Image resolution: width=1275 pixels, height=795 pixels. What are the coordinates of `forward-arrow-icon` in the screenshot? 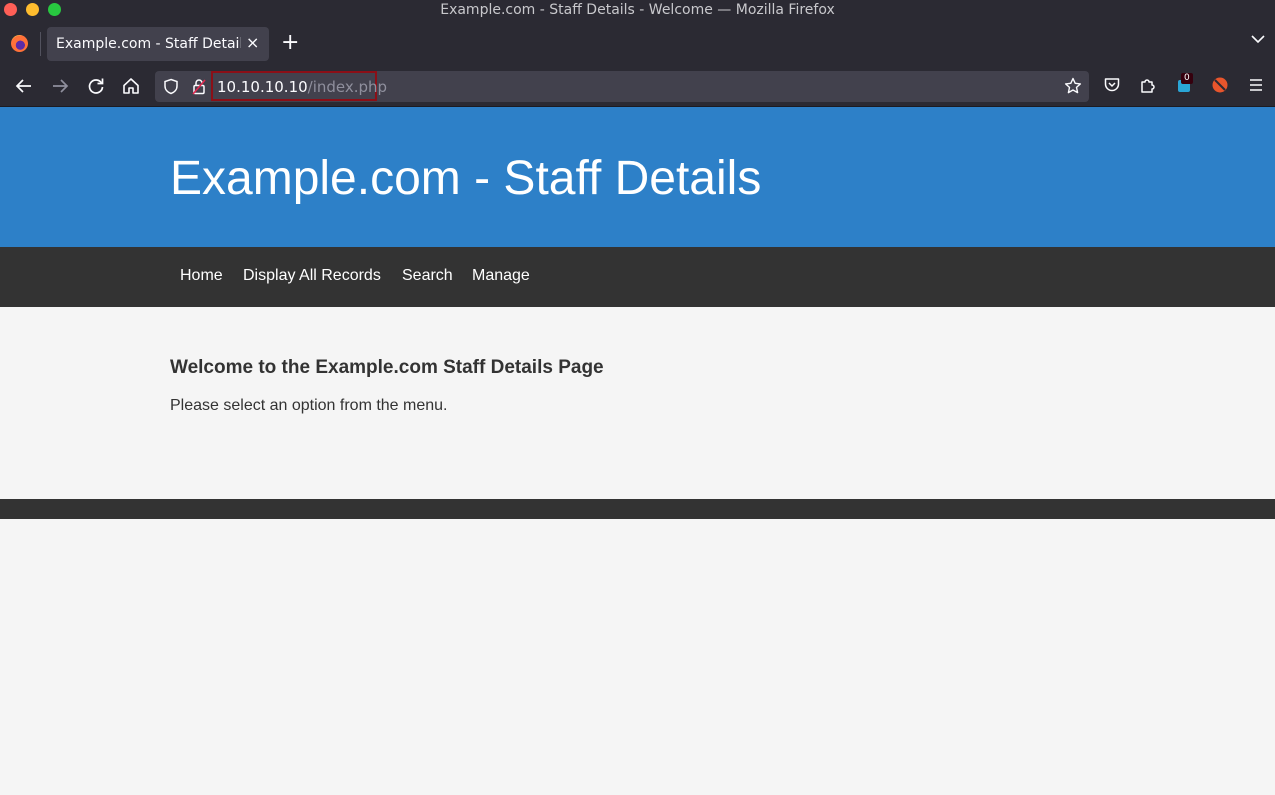 It's located at (60, 86).